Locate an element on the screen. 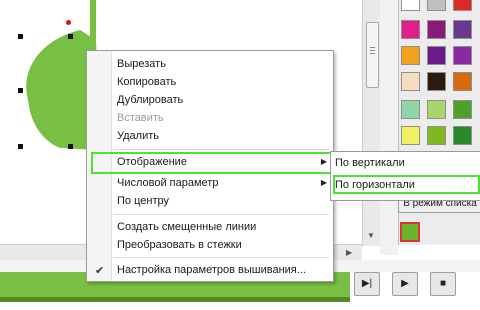 The height and width of the screenshot is (310, 480). scrollbar-thumb is located at coordinates (372, 55).